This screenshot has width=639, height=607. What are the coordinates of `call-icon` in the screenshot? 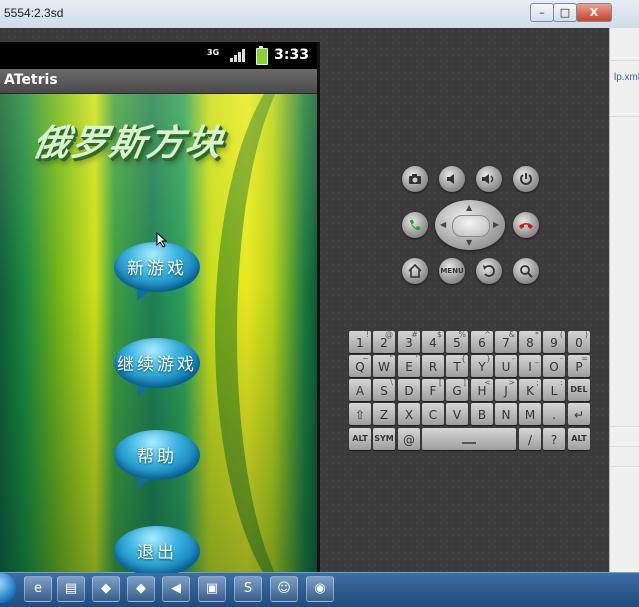 It's located at (415, 225).